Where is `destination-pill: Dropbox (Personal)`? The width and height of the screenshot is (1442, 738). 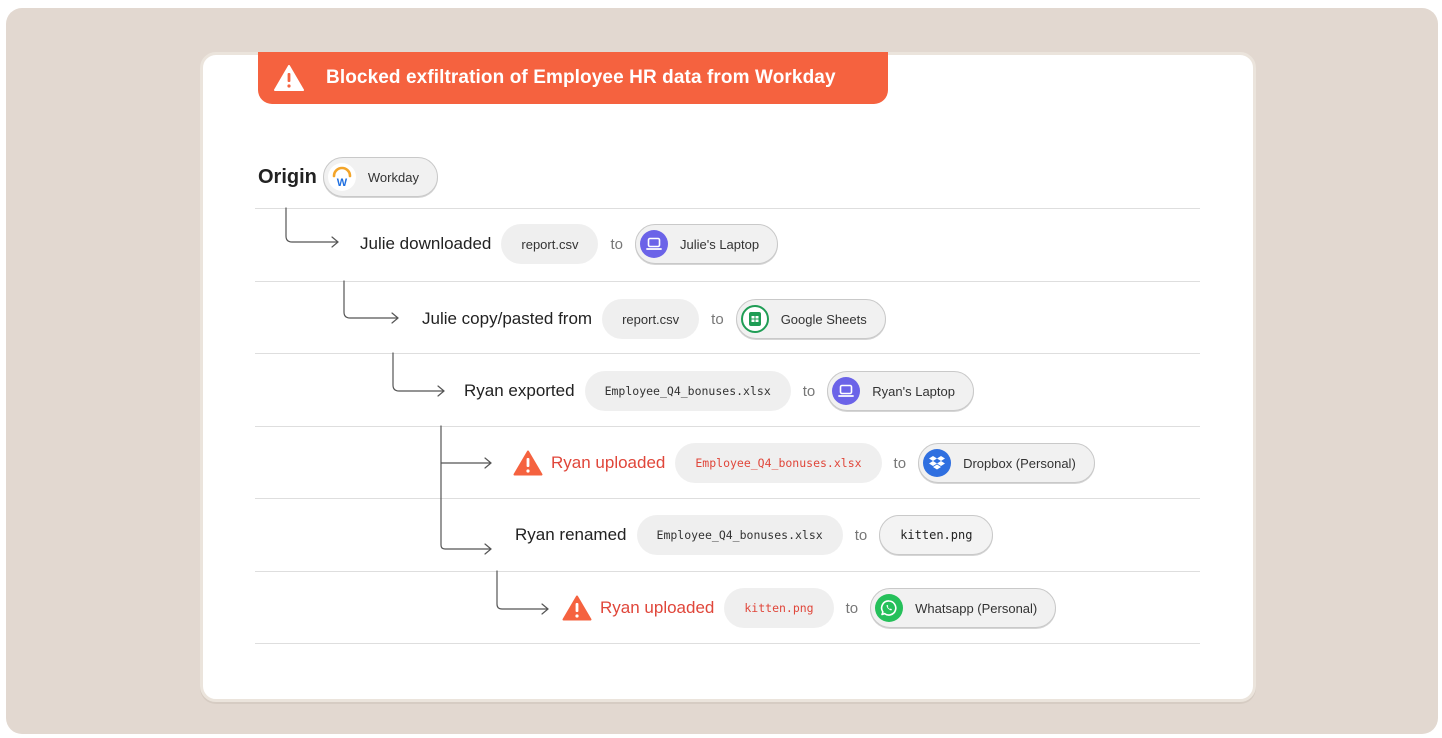 destination-pill: Dropbox (Personal) is located at coordinates (1006, 463).